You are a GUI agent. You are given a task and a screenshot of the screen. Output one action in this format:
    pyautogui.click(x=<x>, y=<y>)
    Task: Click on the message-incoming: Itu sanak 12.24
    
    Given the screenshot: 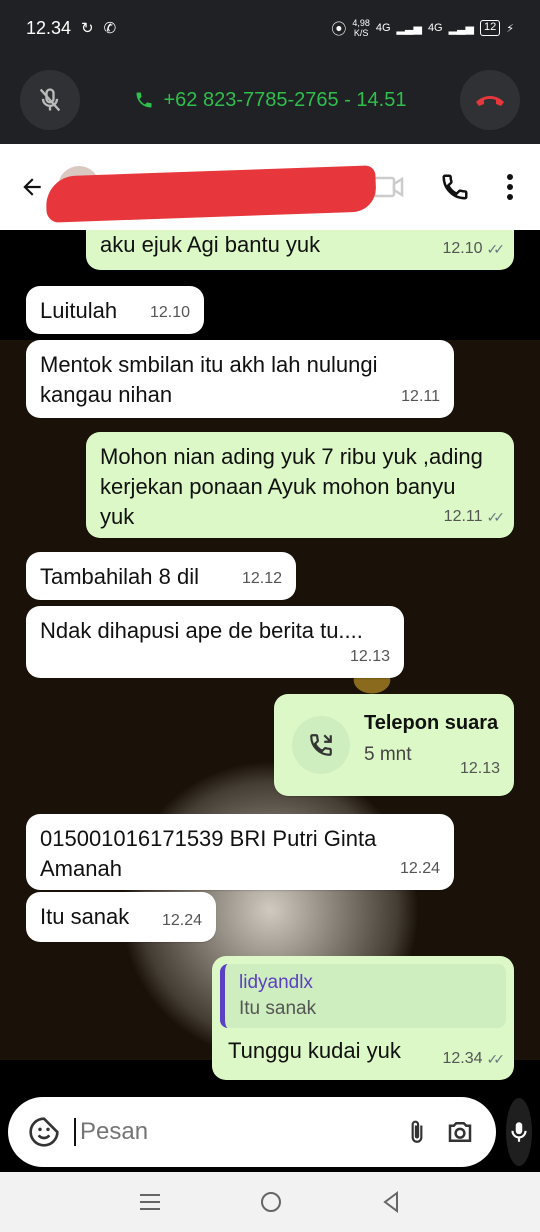 What is the action you would take?
    pyautogui.click(x=121, y=917)
    